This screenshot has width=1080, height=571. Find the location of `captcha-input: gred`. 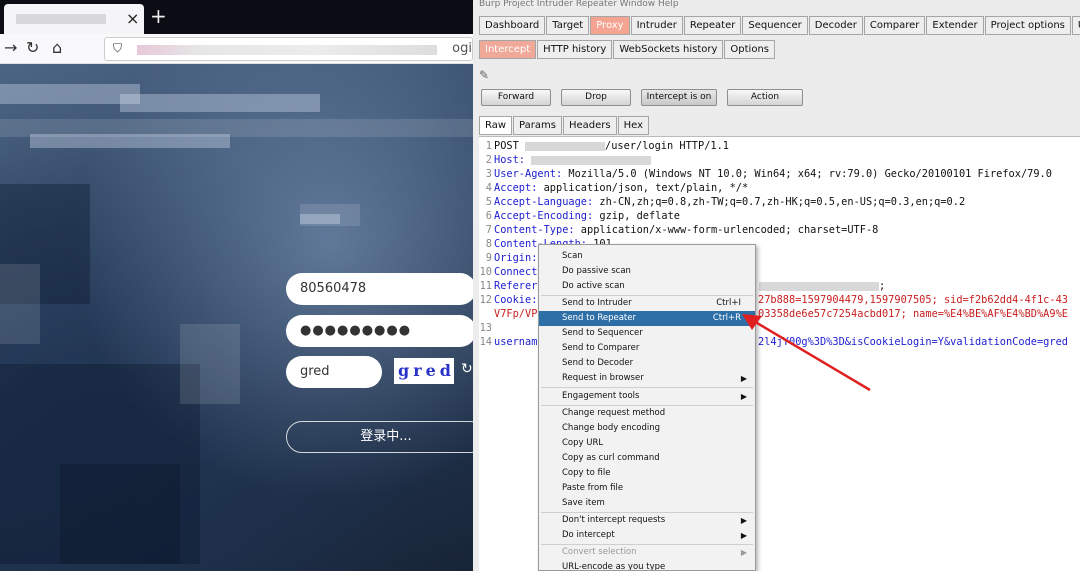

captcha-input: gred is located at coordinates (334, 372).